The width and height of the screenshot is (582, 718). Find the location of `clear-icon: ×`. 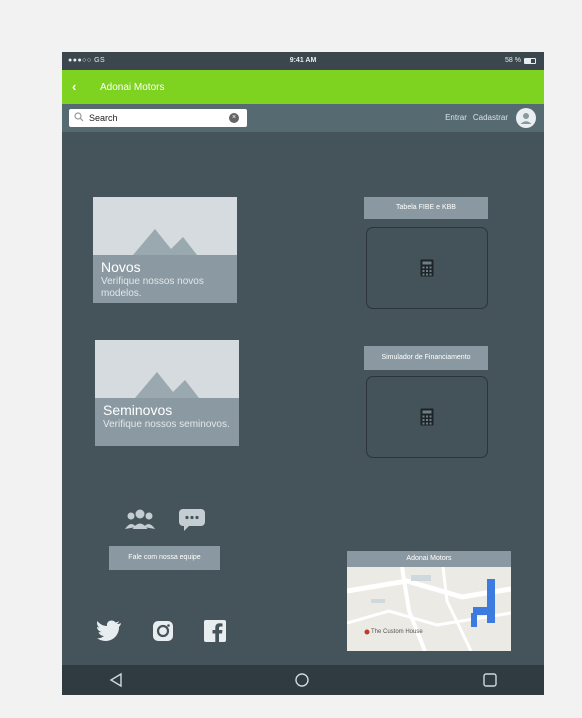

clear-icon: × is located at coordinates (234, 118).